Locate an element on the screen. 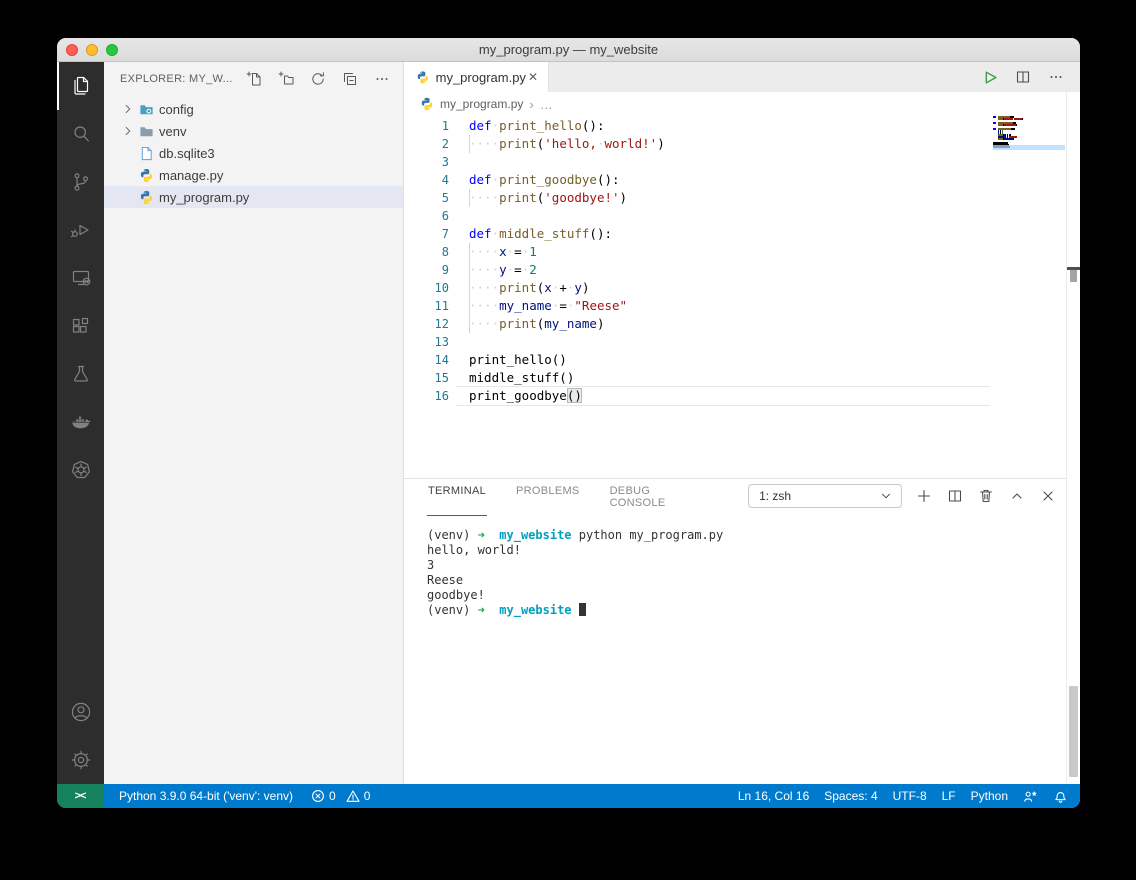 This screenshot has width=1136, height=880. activity-settings is located at coordinates (80, 760).